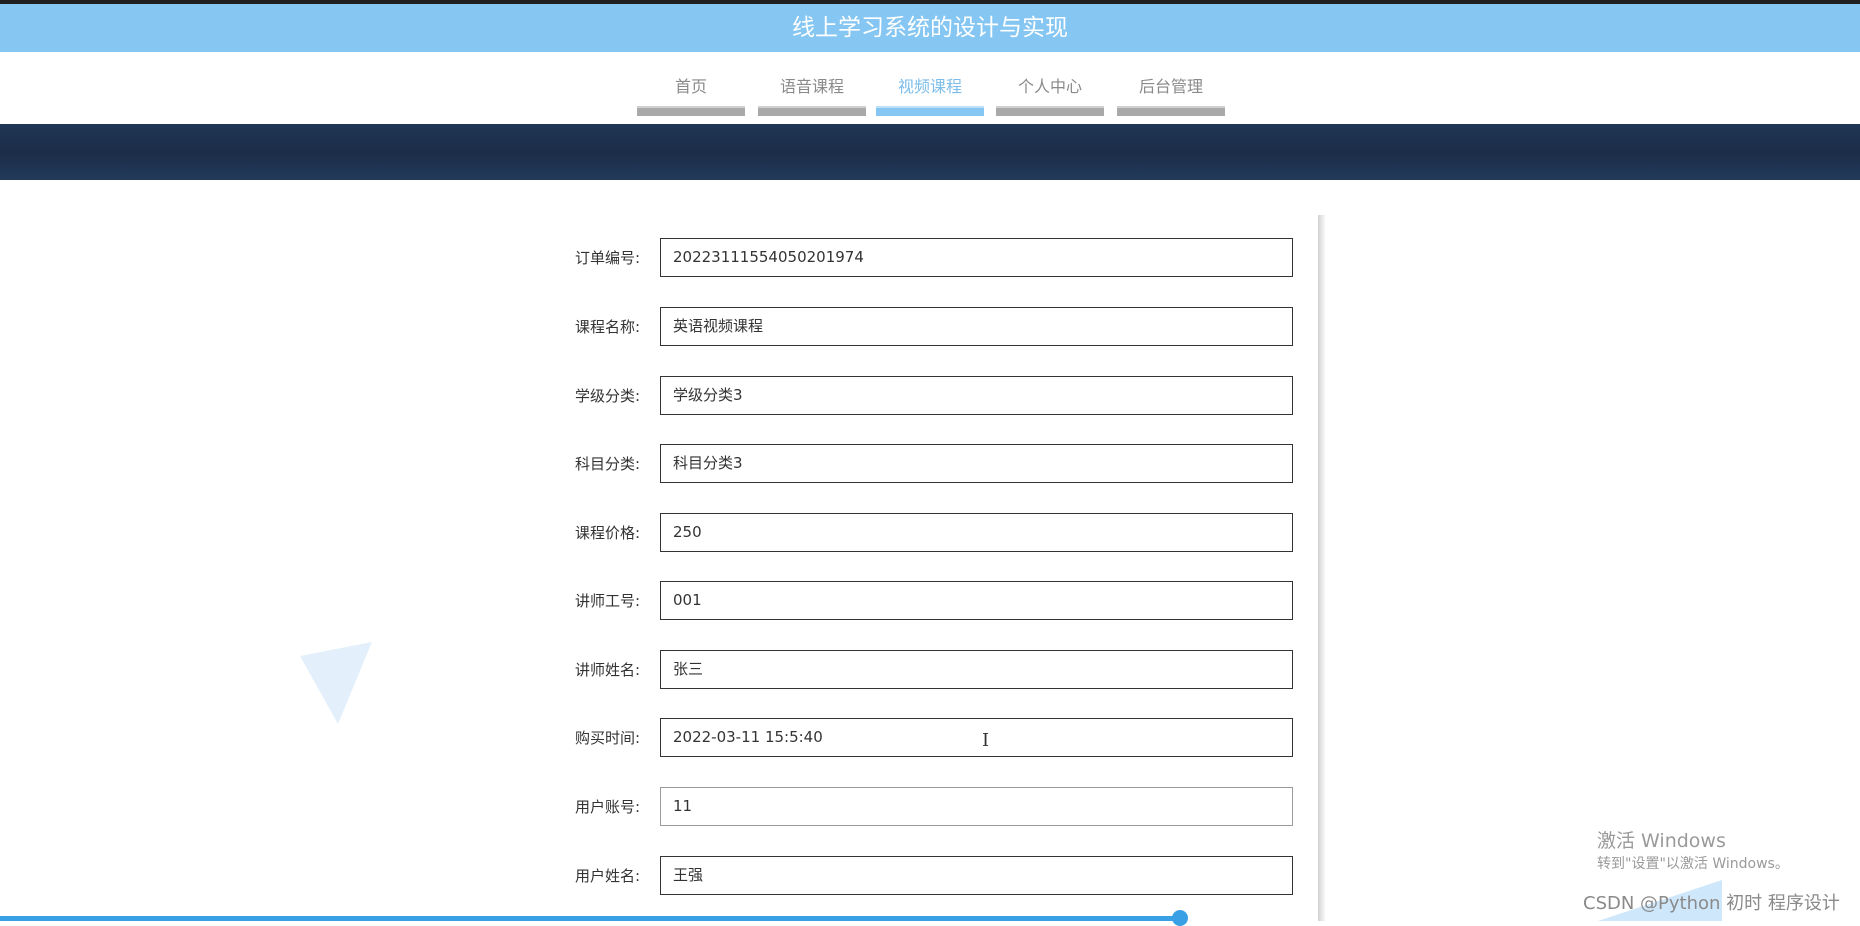  I want to click on field-course-price: 课程价格: 250, so click(916, 533).